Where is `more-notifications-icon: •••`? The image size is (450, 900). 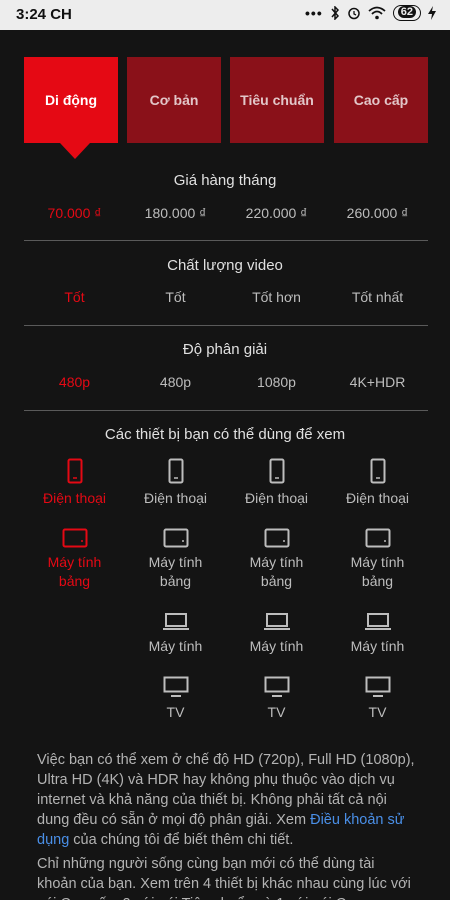
more-notifications-icon: ••• is located at coordinates (314, 13).